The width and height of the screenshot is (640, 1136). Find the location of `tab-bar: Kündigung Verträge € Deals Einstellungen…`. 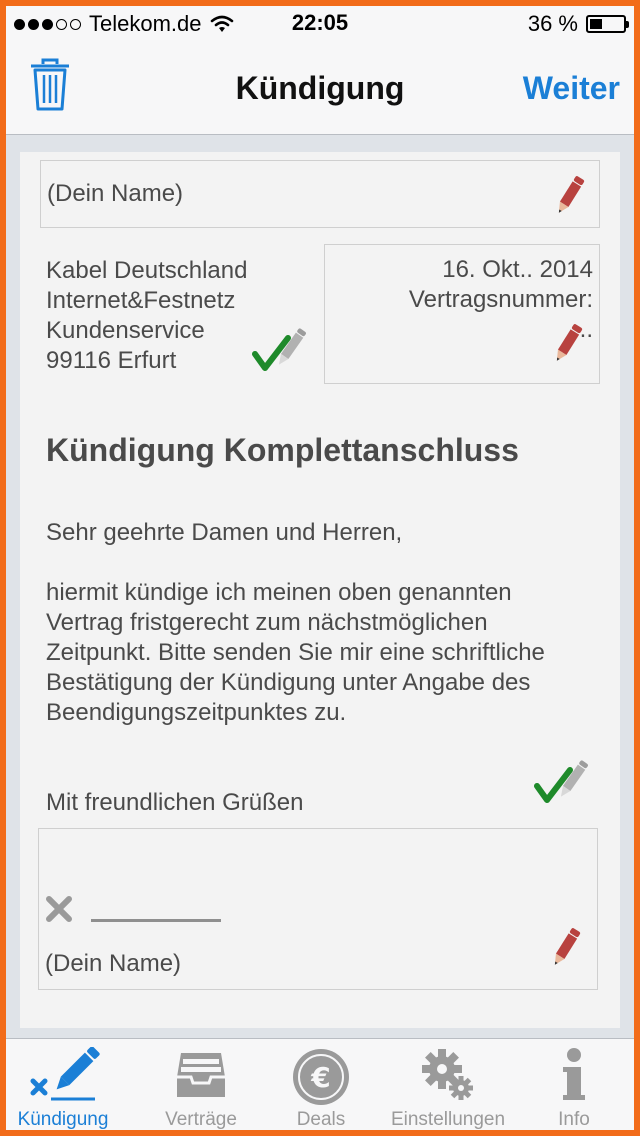

tab-bar: Kündigung Verträge € Deals Einstellungen… is located at coordinates (320, 1084).